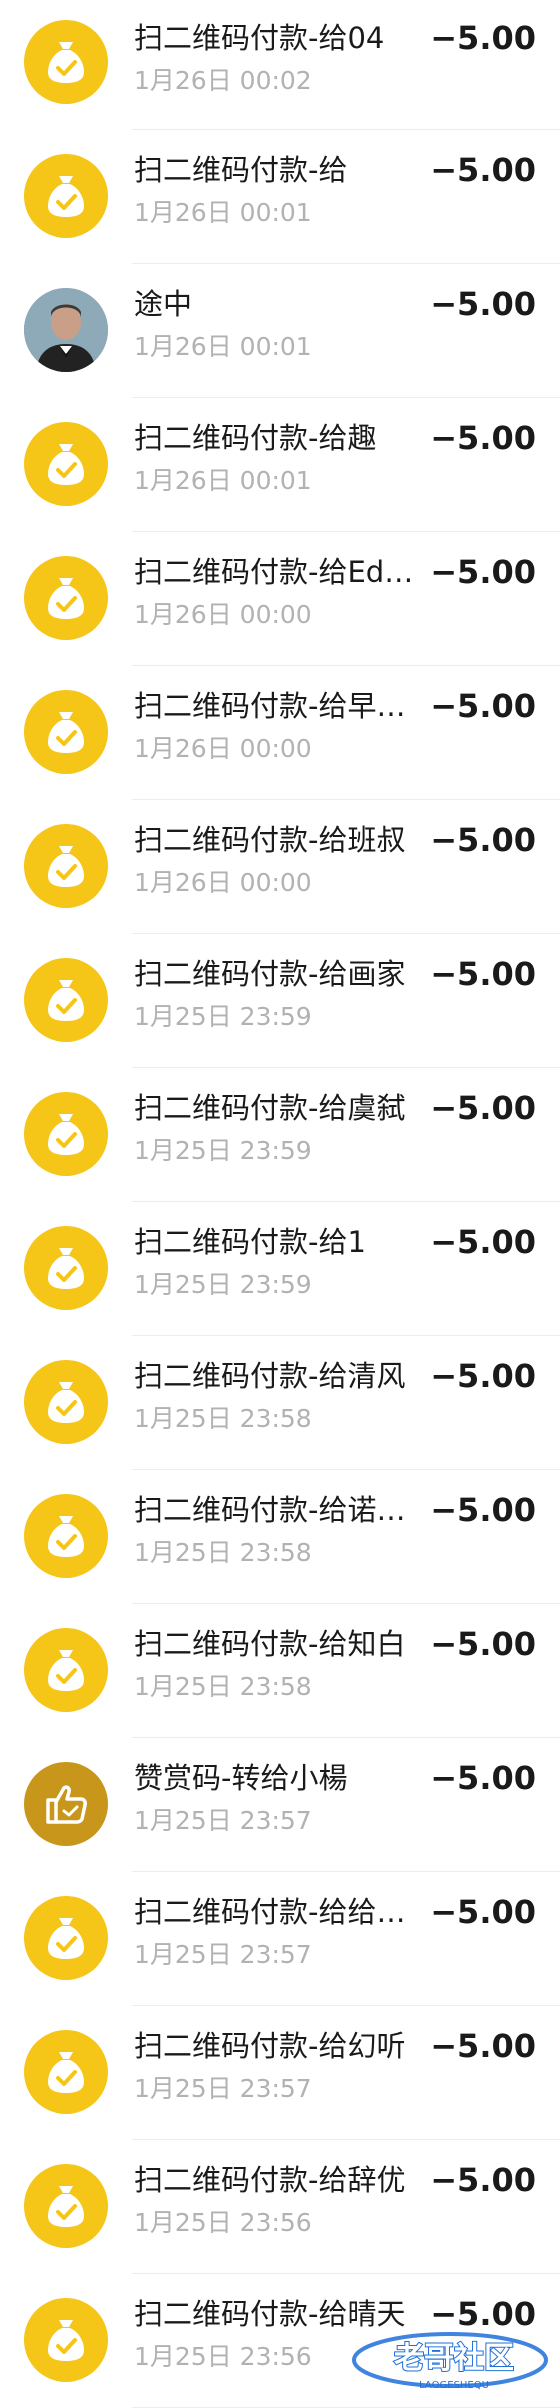  I want to click on transaction-row: 扫二维码付款-给清风 1月25日 23:58 −5.00, so click(280, 1403).